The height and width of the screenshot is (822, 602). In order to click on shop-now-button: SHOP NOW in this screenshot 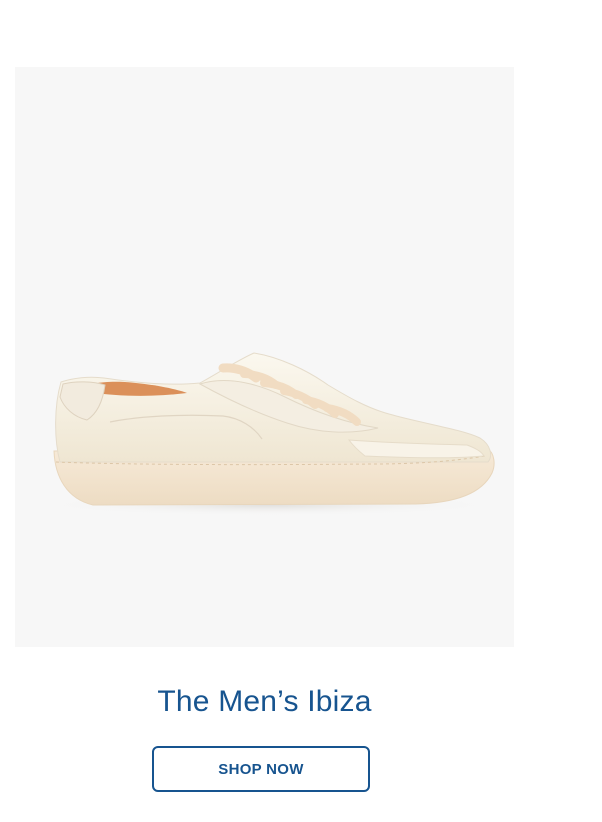, I will do `click(261, 769)`.